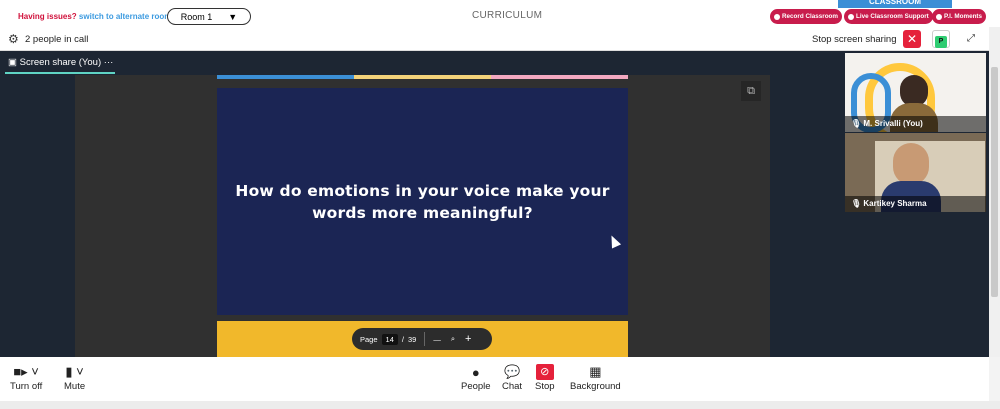 This screenshot has height=409, width=1000. Describe the element at coordinates (422, 63) in the screenshot. I see `stage-tab-bar: ▣ Screen share (You) ···` at that location.